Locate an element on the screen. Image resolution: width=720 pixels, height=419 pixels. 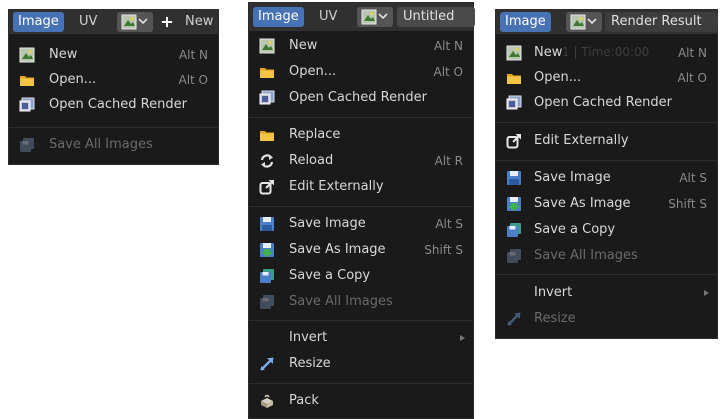
image-name-field: Untitled is located at coordinates (436, 17).